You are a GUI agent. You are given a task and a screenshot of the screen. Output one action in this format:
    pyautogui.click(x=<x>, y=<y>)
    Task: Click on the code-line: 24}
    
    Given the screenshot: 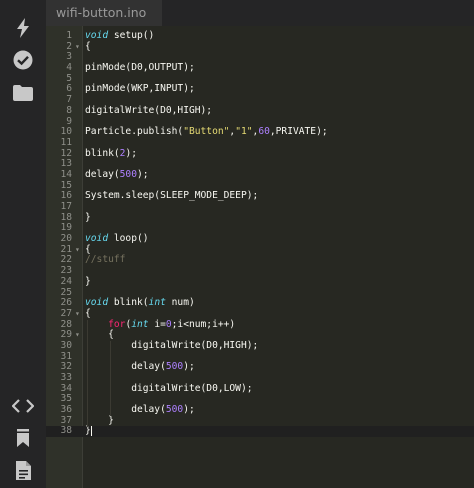 What is the action you would take?
    pyautogui.click(x=260, y=281)
    